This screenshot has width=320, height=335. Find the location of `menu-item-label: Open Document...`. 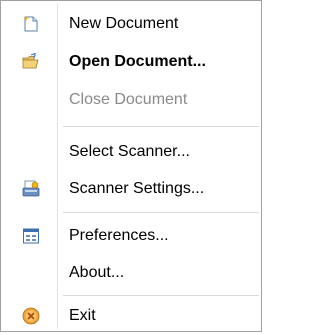

menu-item-label: Open Document... is located at coordinates (137, 61).